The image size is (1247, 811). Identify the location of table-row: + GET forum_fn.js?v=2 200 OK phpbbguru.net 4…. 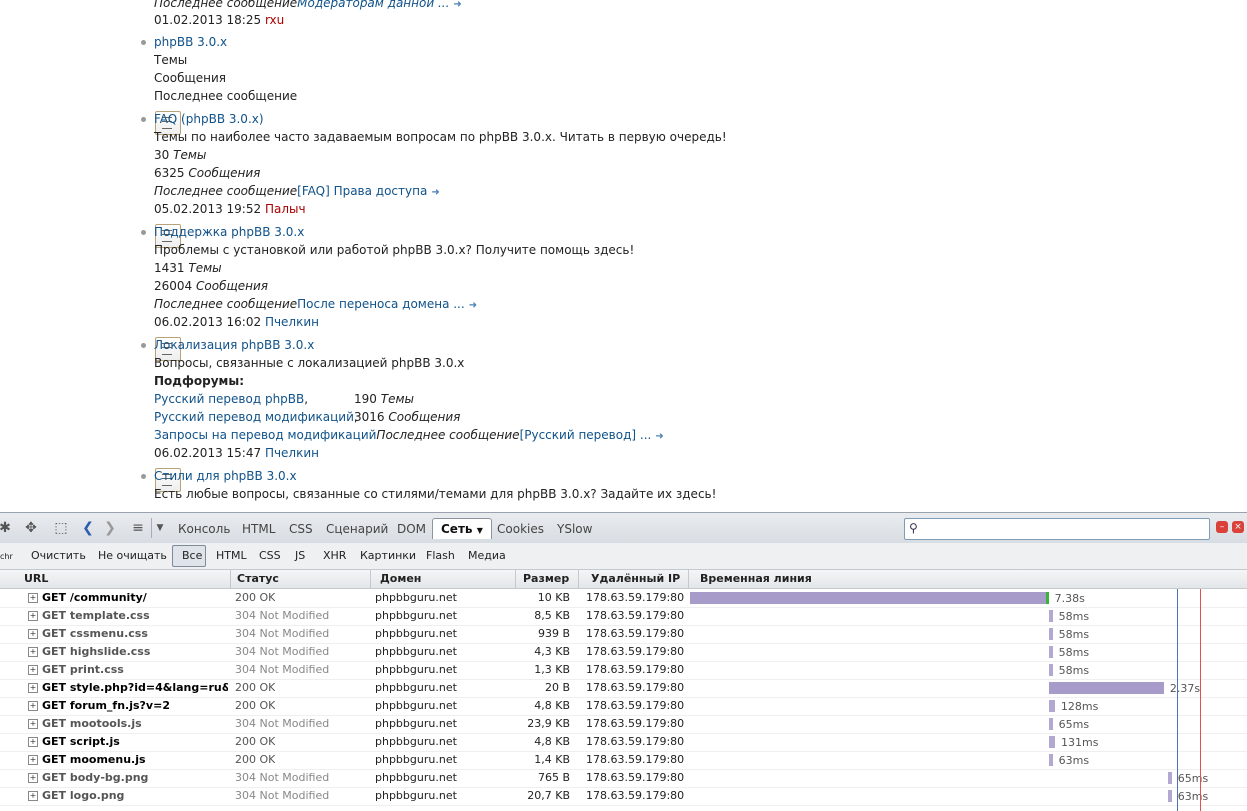
(623, 706).